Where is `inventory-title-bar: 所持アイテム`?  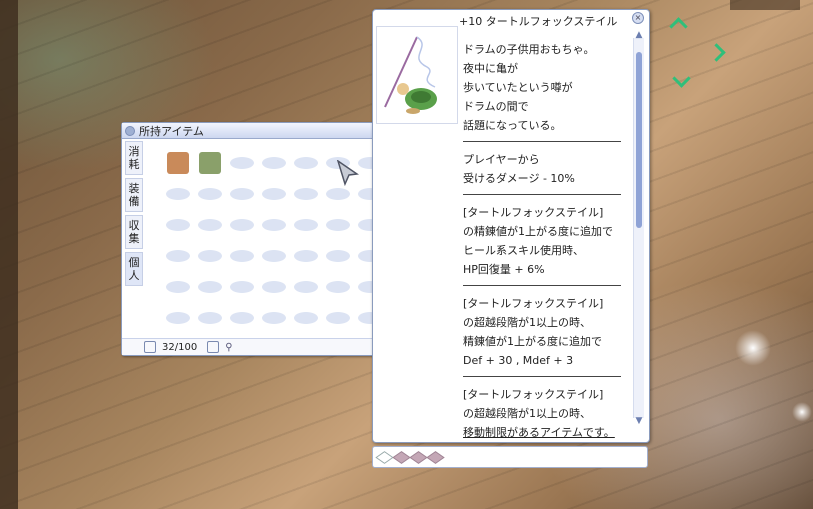 inventory-title-bar: 所持アイテム is located at coordinates (252, 131).